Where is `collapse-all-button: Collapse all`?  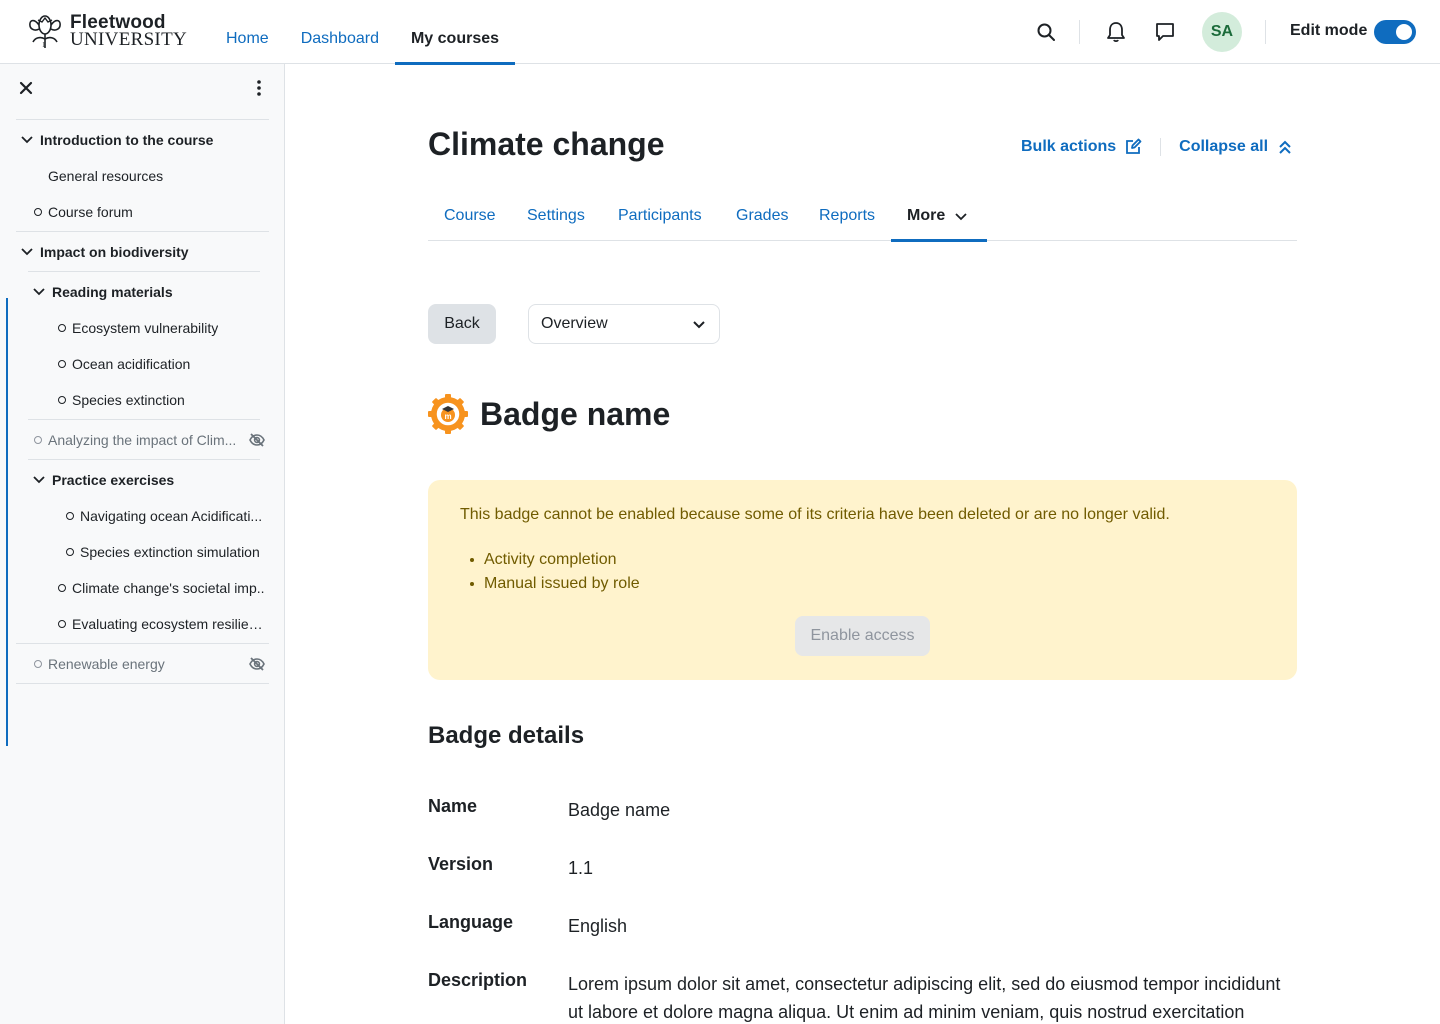
collapse-all-button: Collapse all is located at coordinates (1236, 147).